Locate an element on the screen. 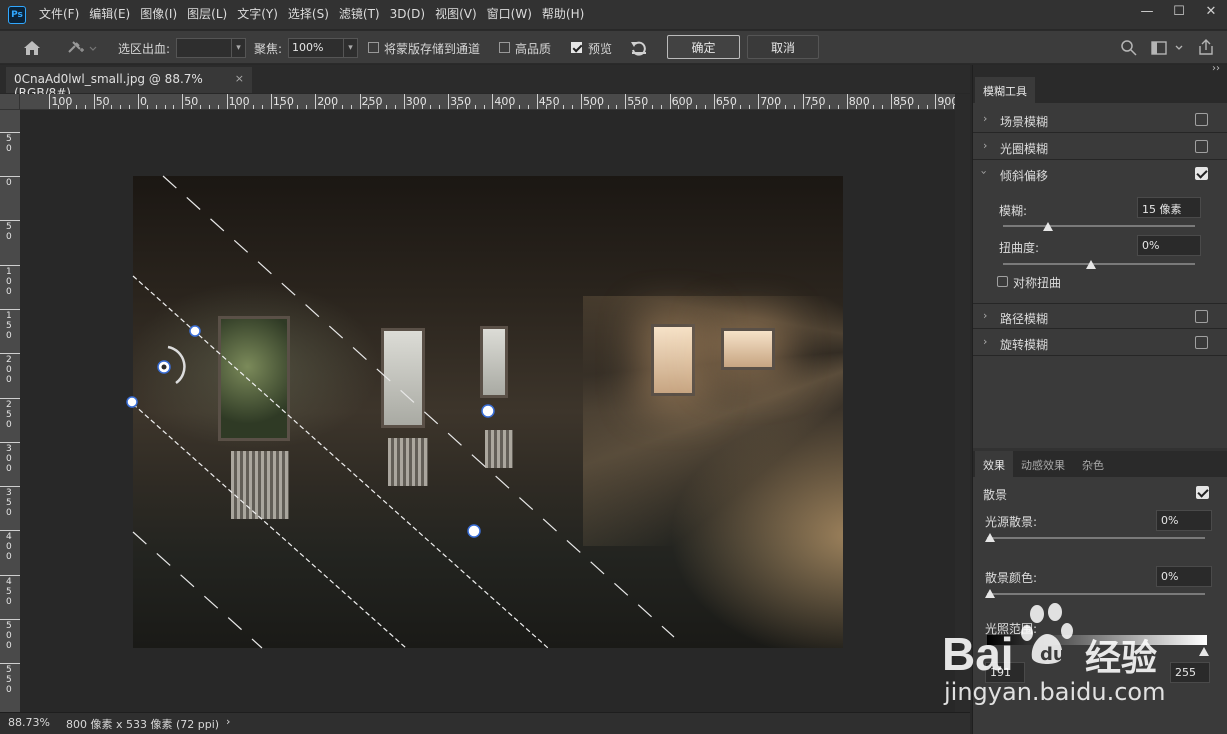 This screenshot has height=734, width=1227. bokeh-color-slider is located at coordinates (1096, 594).